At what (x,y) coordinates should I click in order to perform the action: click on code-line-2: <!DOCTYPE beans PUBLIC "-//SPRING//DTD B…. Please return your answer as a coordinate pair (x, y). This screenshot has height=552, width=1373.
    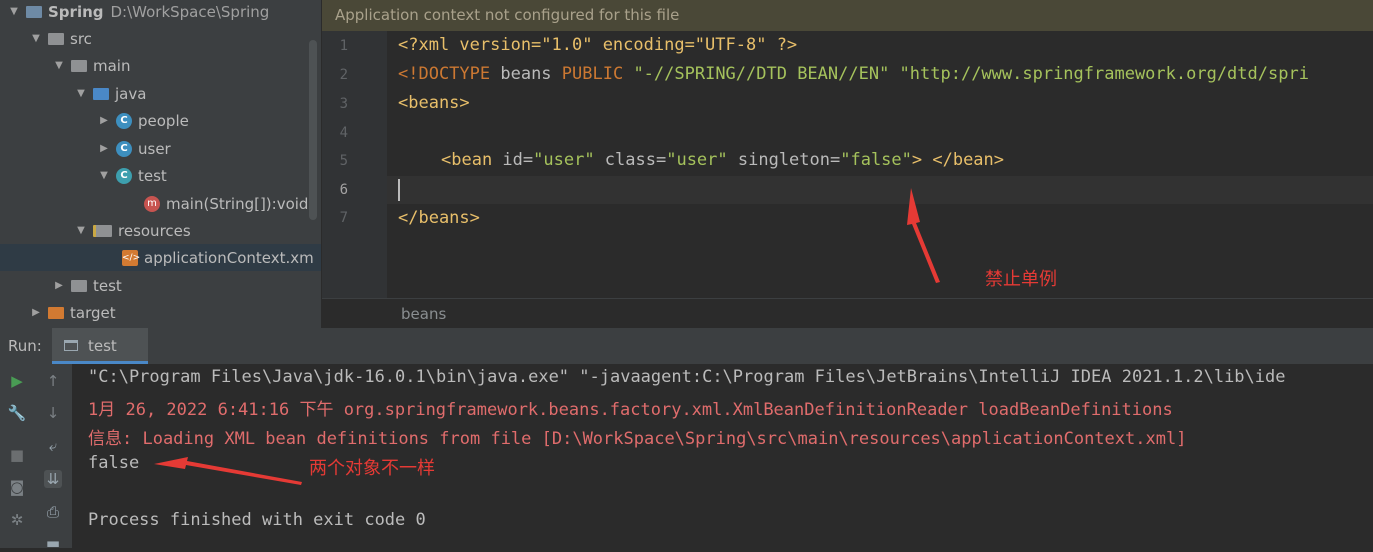
    Looking at the image, I should click on (853, 74).